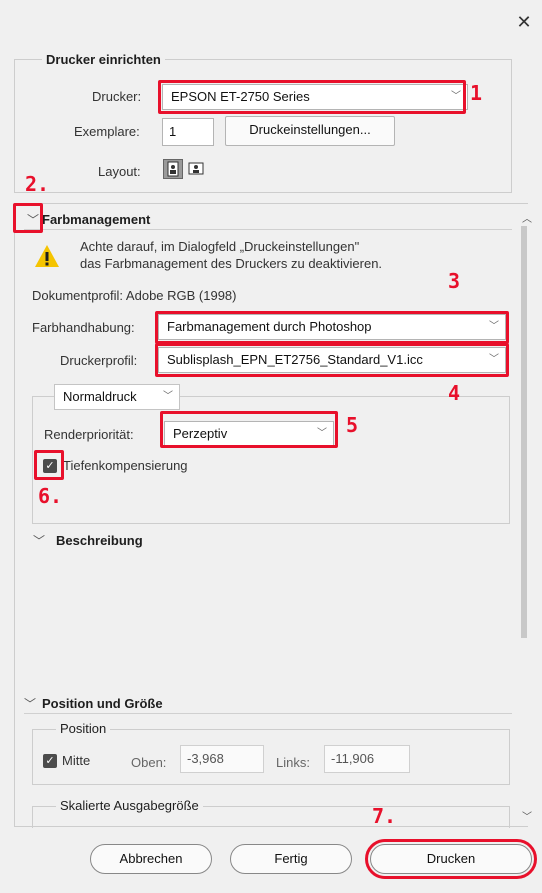  What do you see at coordinates (129, 805) in the screenshot?
I see `scaled-size-legend: Skalierte Ausgabegröße` at bounding box center [129, 805].